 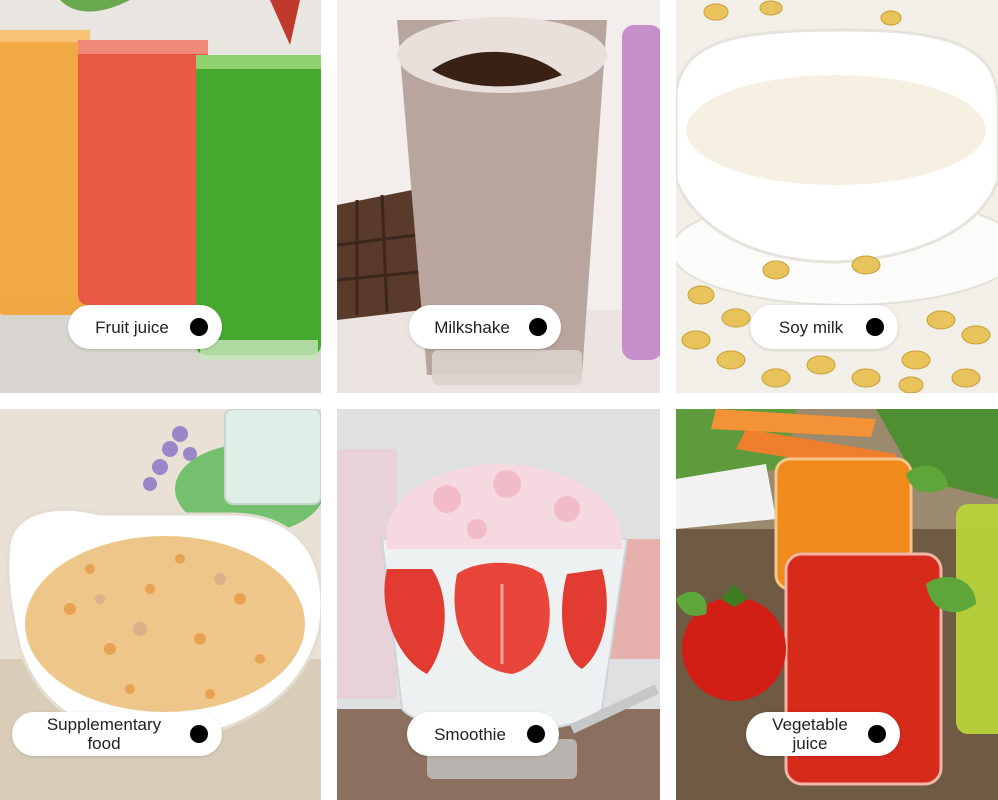 I want to click on milkshake-label: Milkshake, so click(x=485, y=327).